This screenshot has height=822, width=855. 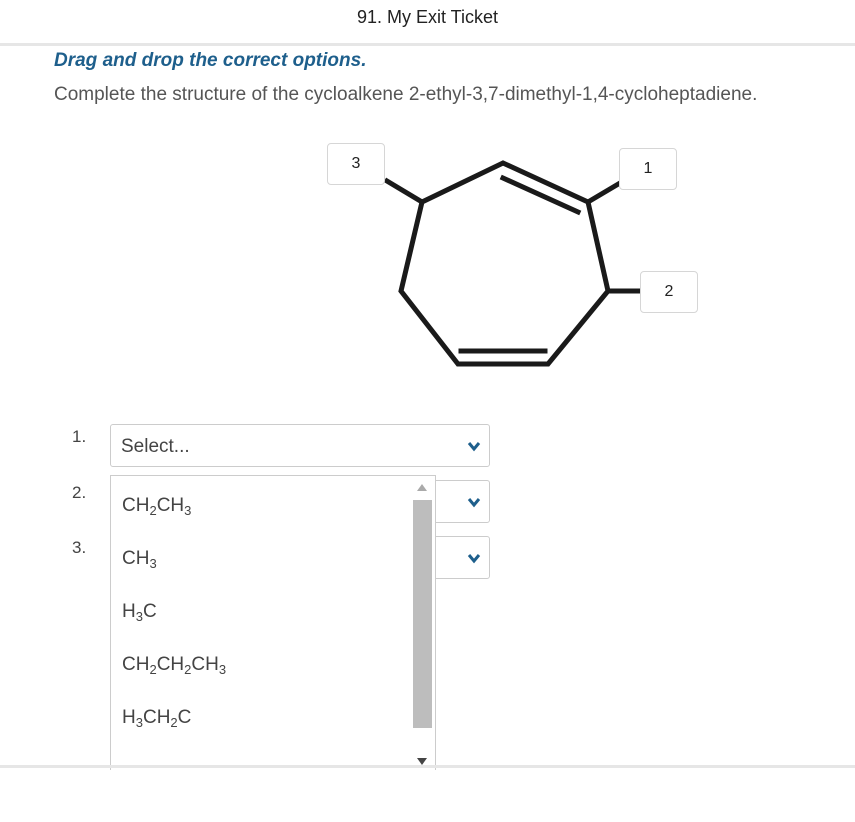 I want to click on row-number-1: 1., so click(x=79, y=436).